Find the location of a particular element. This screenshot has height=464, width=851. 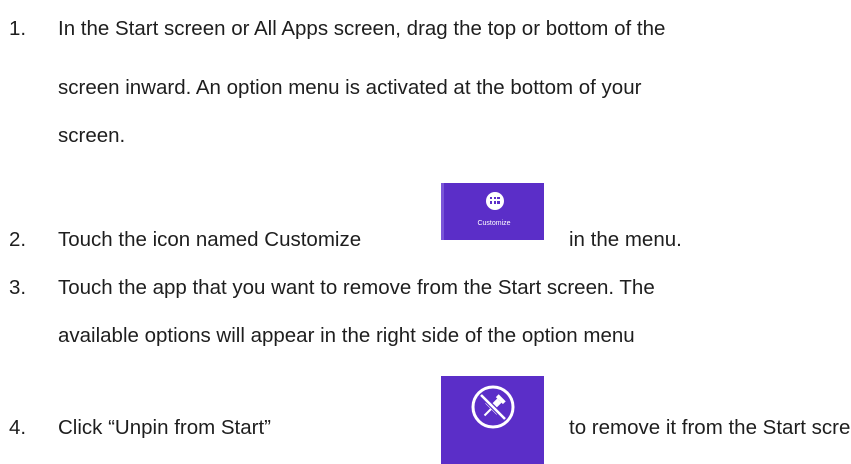

step-number: 4. is located at coordinates (18, 427).